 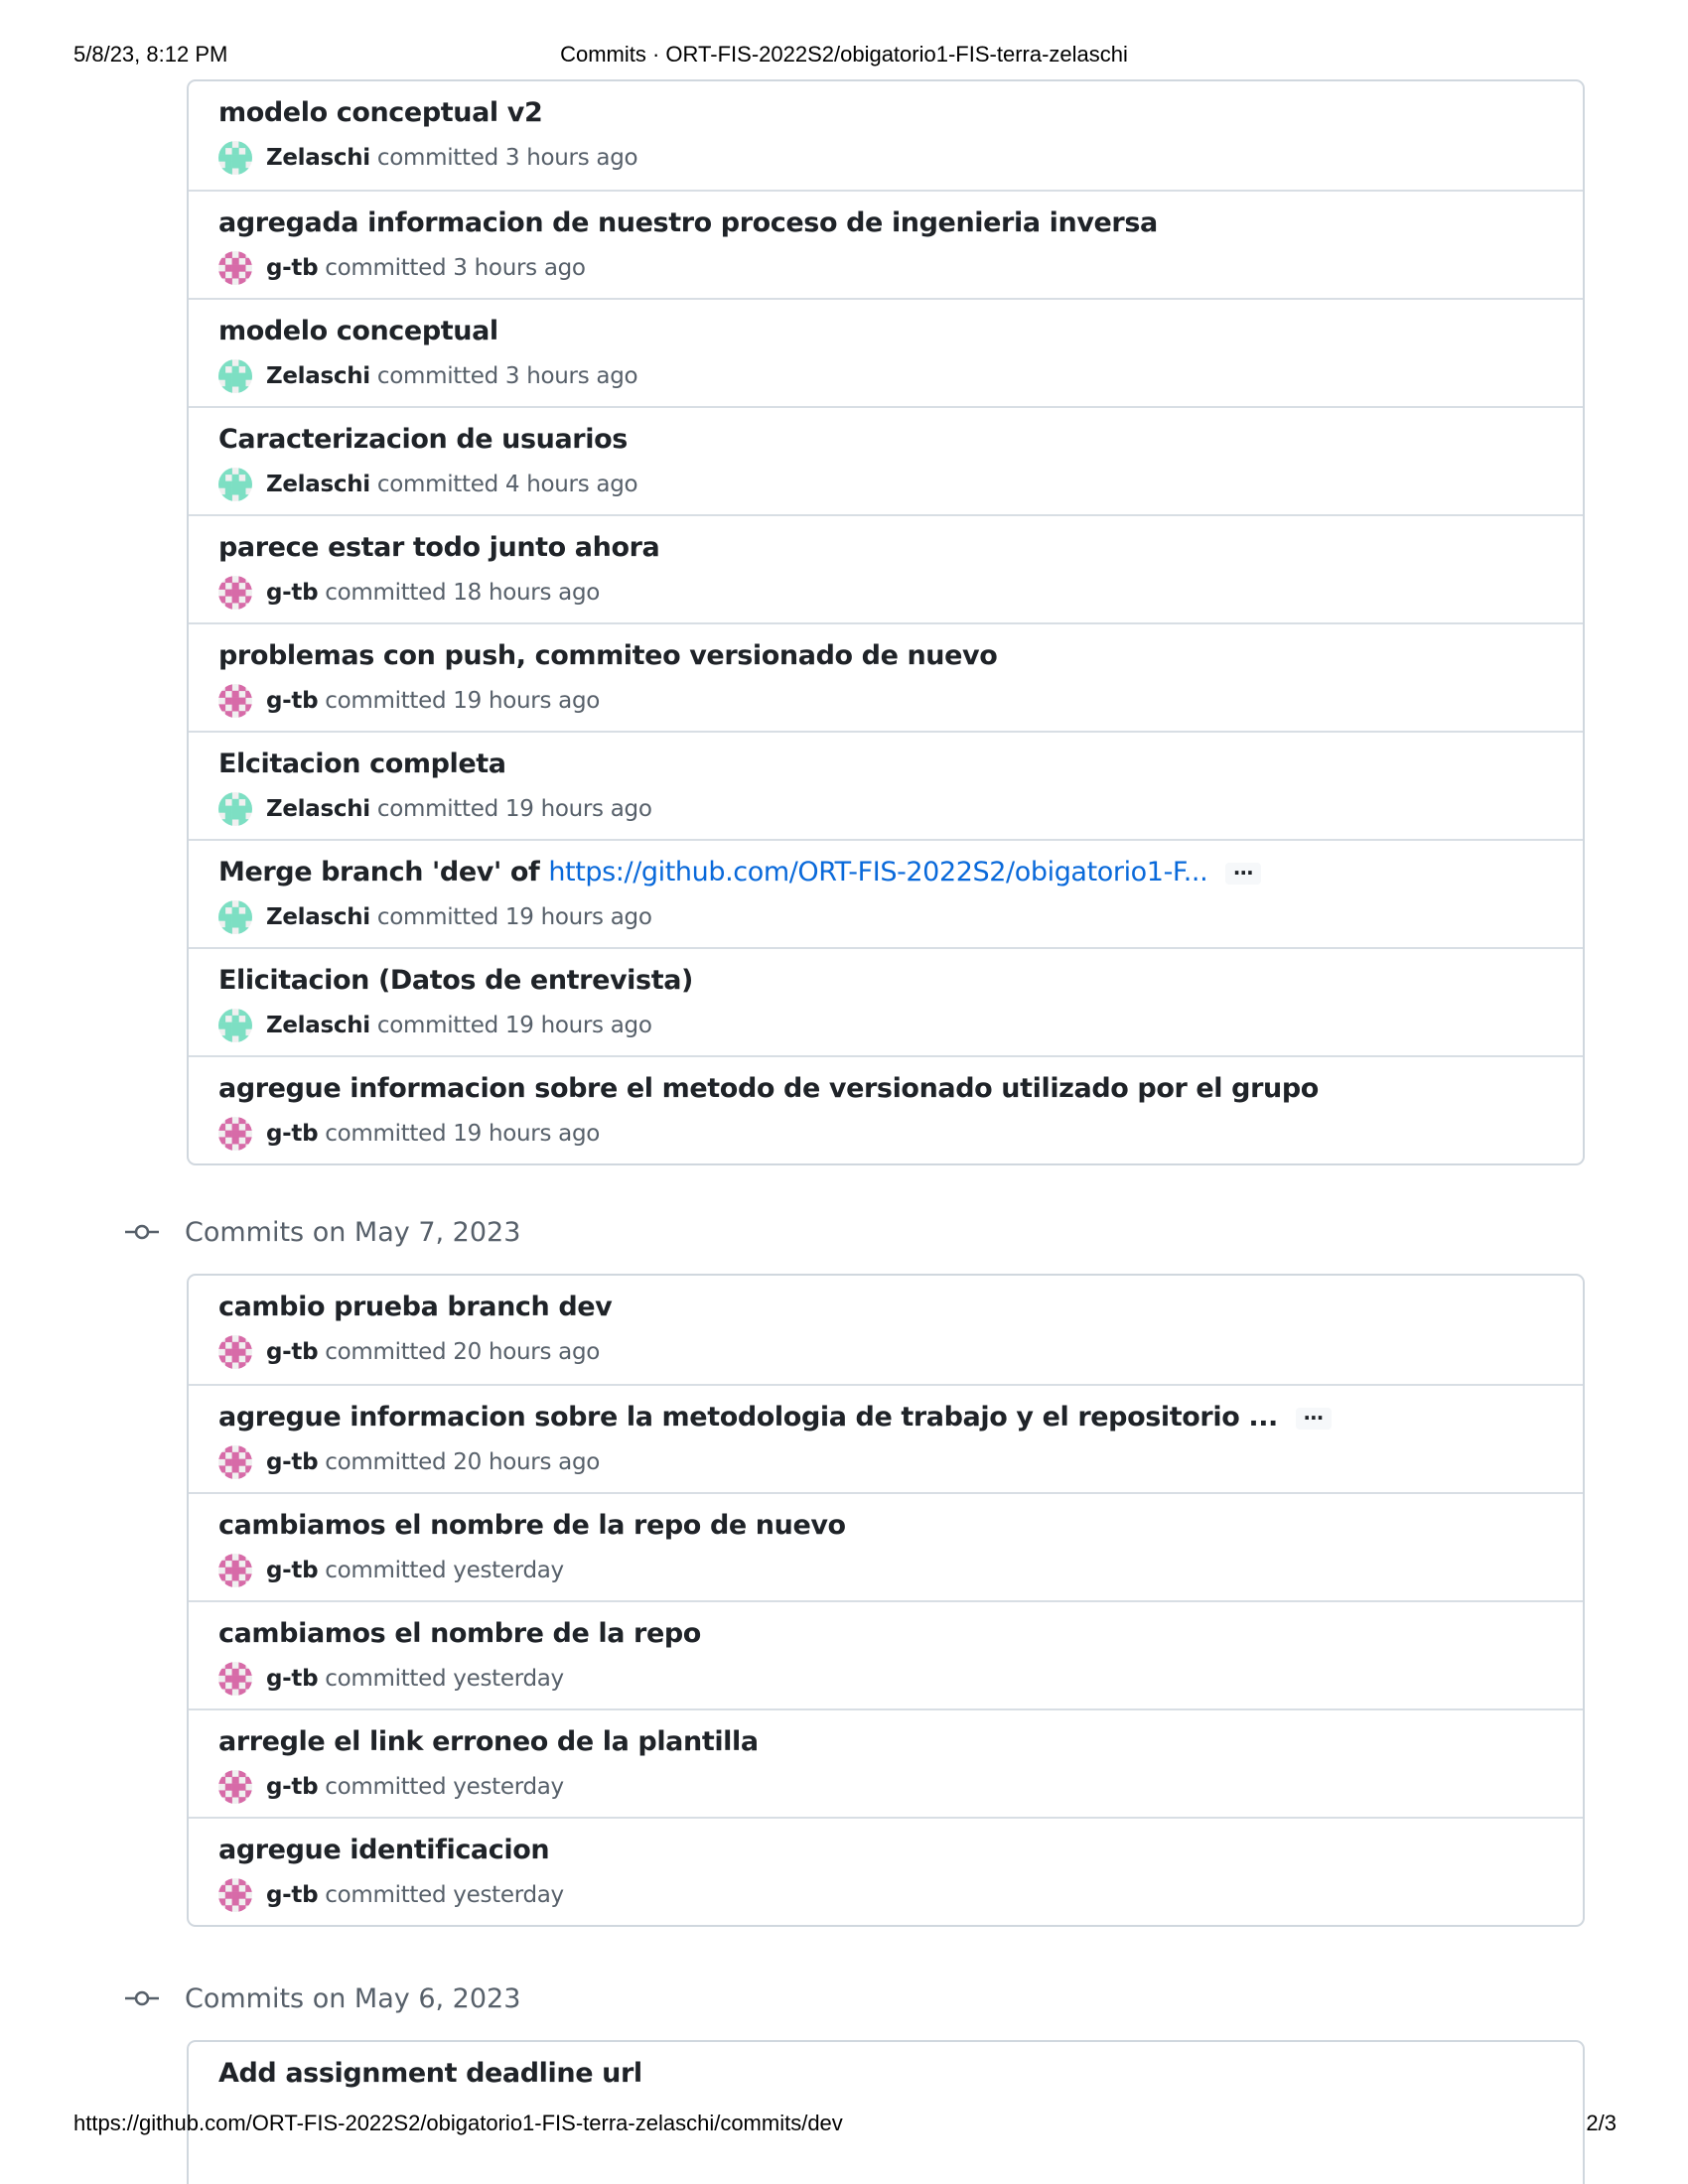 I want to click on commit-message-text: agregue identificacion, so click(x=384, y=1850).